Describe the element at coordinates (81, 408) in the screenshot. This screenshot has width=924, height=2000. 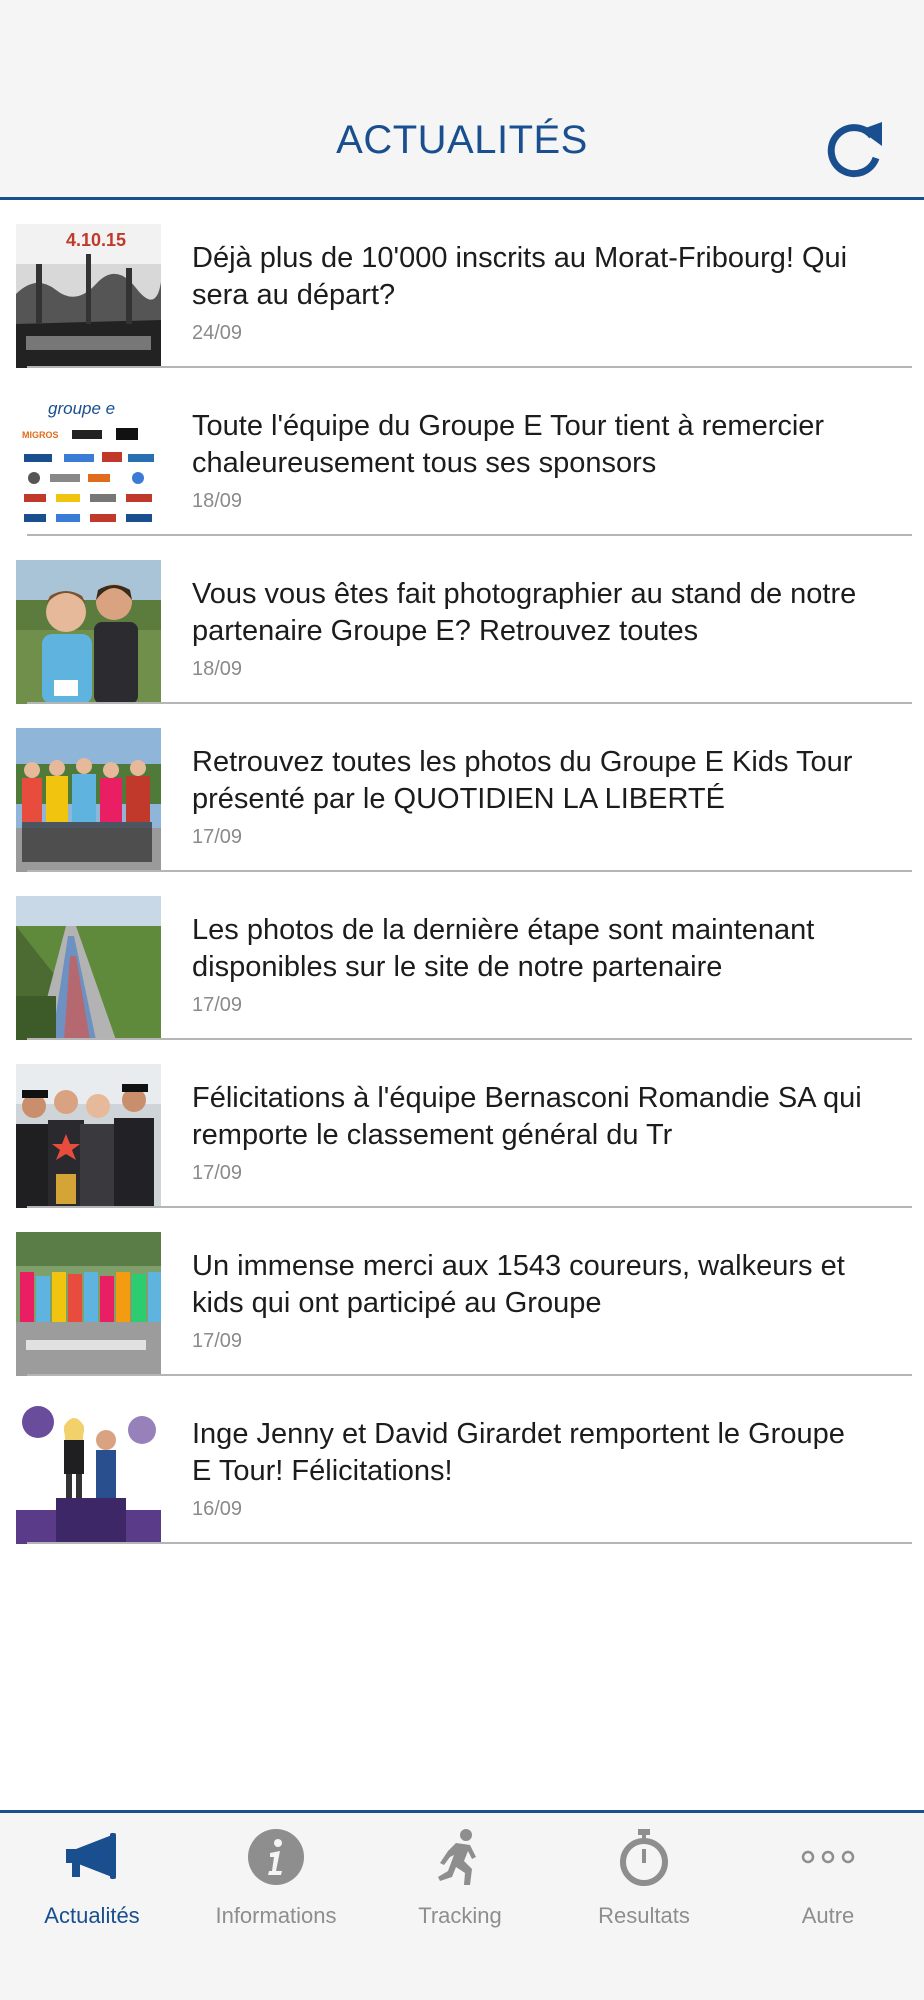
I see `thumb-brand-text: groupe e` at that location.